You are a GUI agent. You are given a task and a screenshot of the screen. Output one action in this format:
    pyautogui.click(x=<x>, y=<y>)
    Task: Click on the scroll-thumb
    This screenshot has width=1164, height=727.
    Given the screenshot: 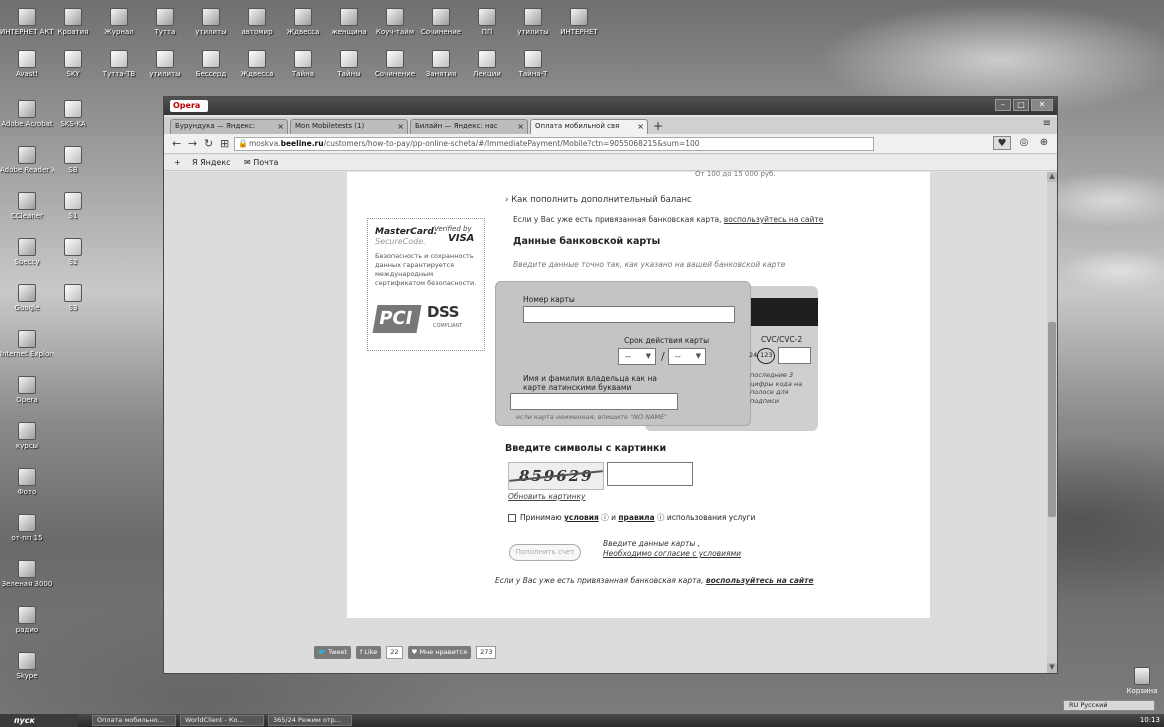 What is the action you would take?
    pyautogui.click(x=1052, y=419)
    